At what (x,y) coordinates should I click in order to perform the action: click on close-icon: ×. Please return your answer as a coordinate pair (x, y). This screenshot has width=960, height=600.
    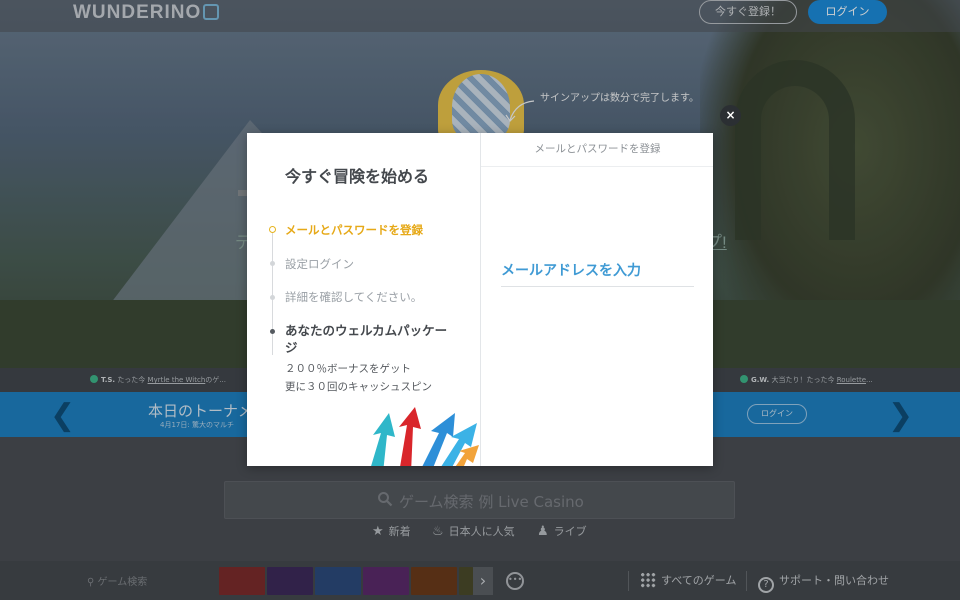
    Looking at the image, I should click on (730, 115).